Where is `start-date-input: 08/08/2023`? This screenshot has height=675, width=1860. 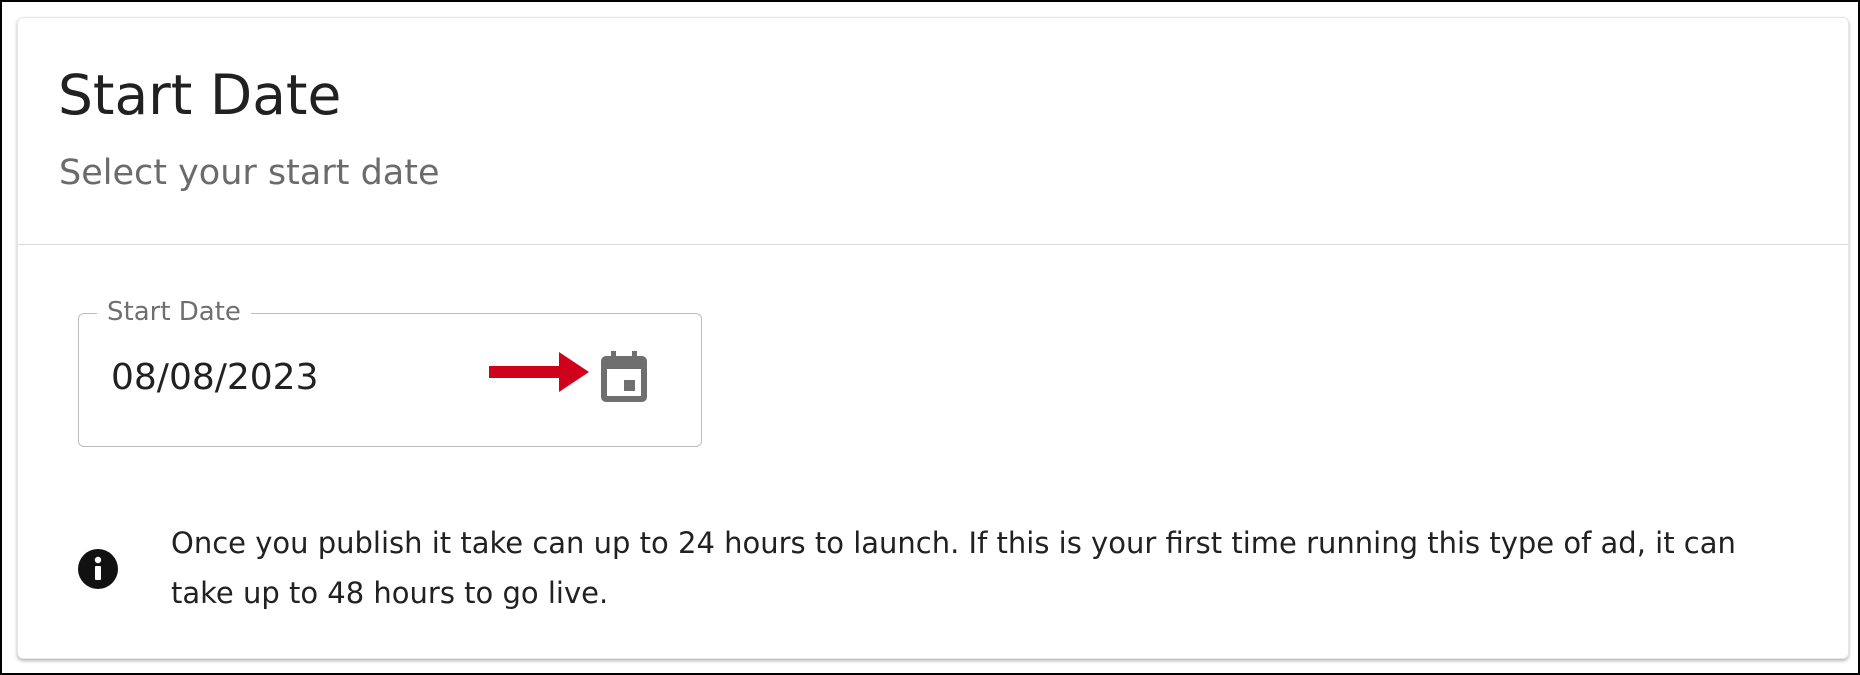
start-date-input: 08/08/2023 is located at coordinates (215, 378).